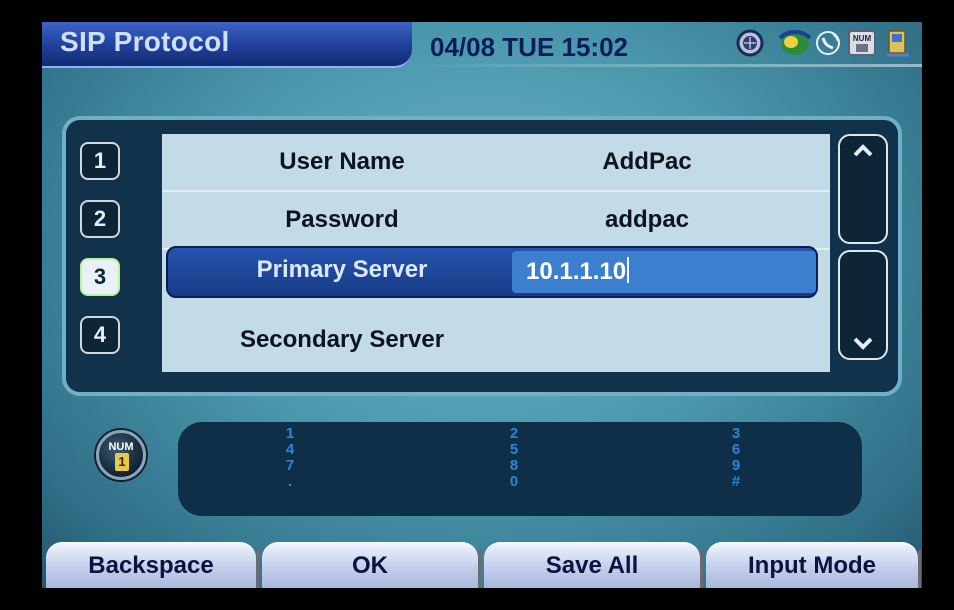 Image resolution: width=954 pixels, height=610 pixels. What do you see at coordinates (862, 38) in the screenshot?
I see `svg-text: NUM` at bounding box center [862, 38].